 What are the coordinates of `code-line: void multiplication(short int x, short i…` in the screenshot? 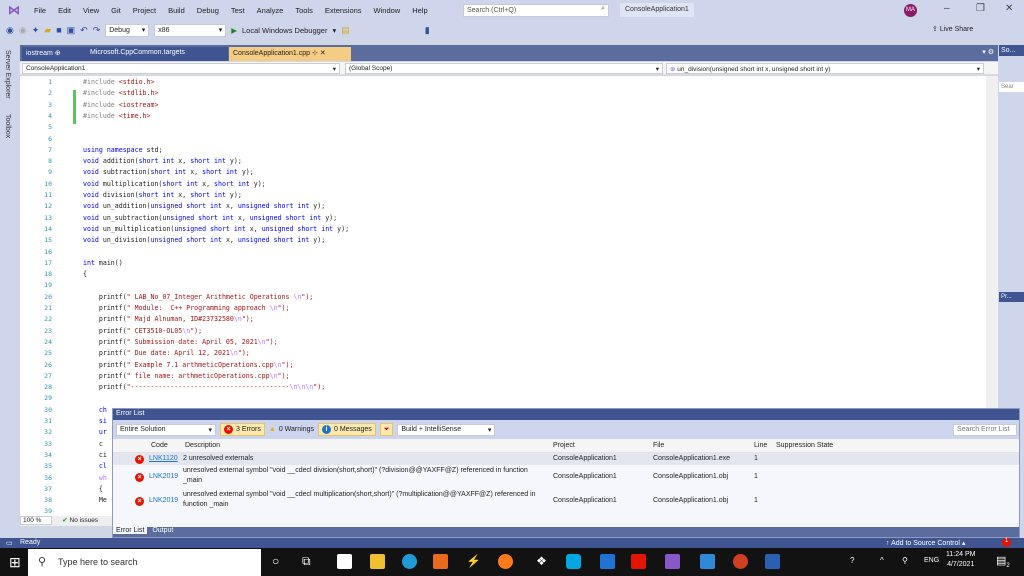 It's located at (174, 184).